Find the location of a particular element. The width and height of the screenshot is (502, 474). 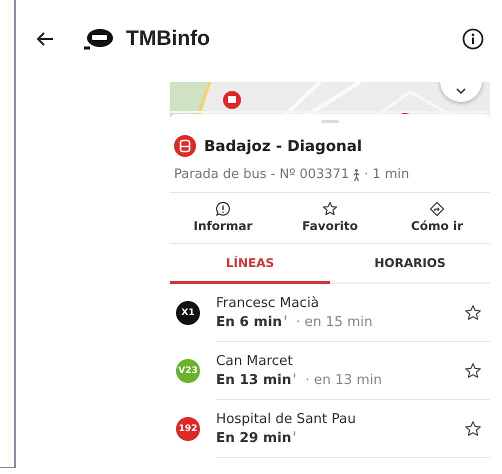

directions-icon is located at coordinates (437, 209).